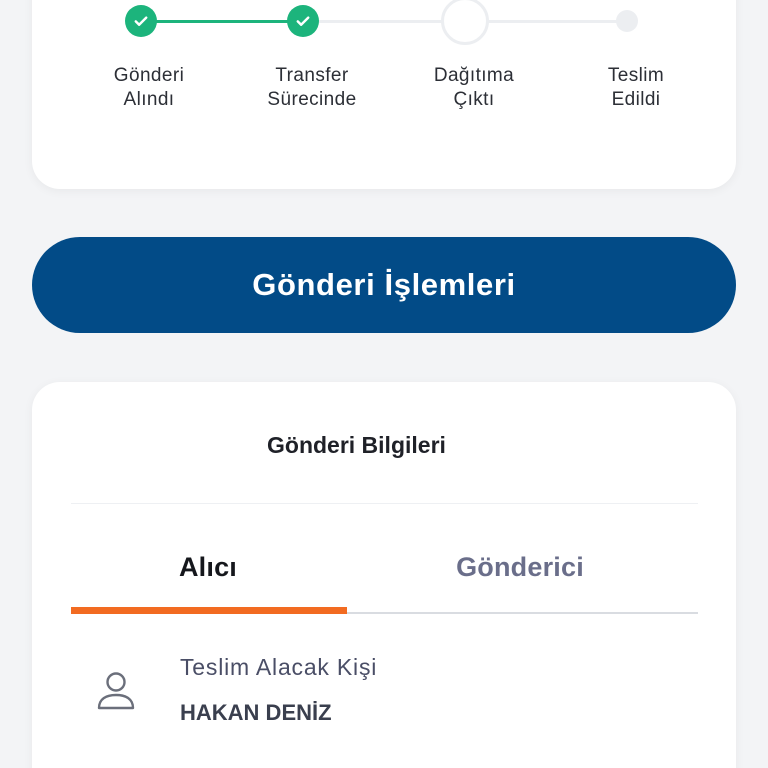  I want to click on step-1-check-icon, so click(141, 21).